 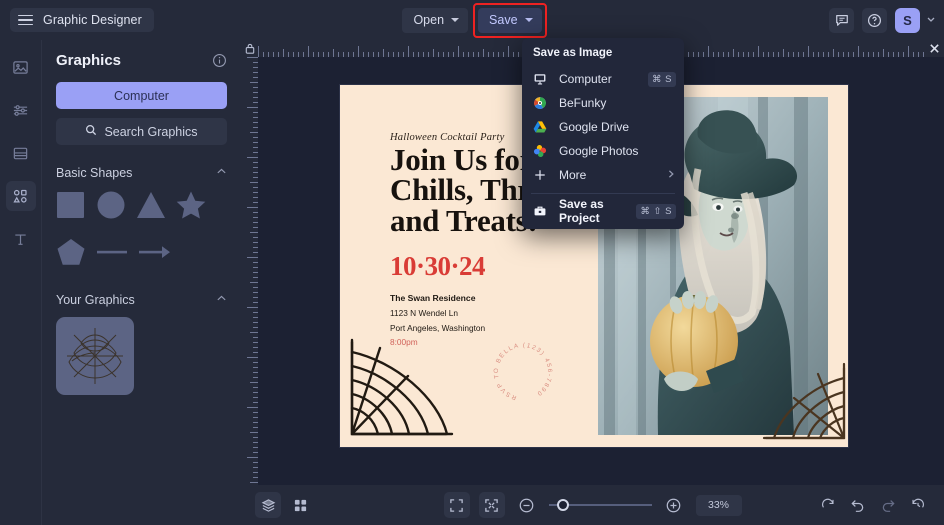 I want to click on redo-icon, so click(x=888, y=505).